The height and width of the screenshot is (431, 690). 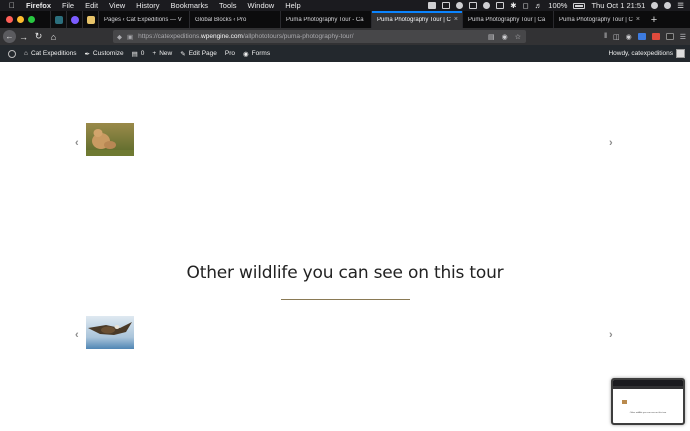 I want to click on customize-link: ✒ Customize, so click(x=103, y=54).